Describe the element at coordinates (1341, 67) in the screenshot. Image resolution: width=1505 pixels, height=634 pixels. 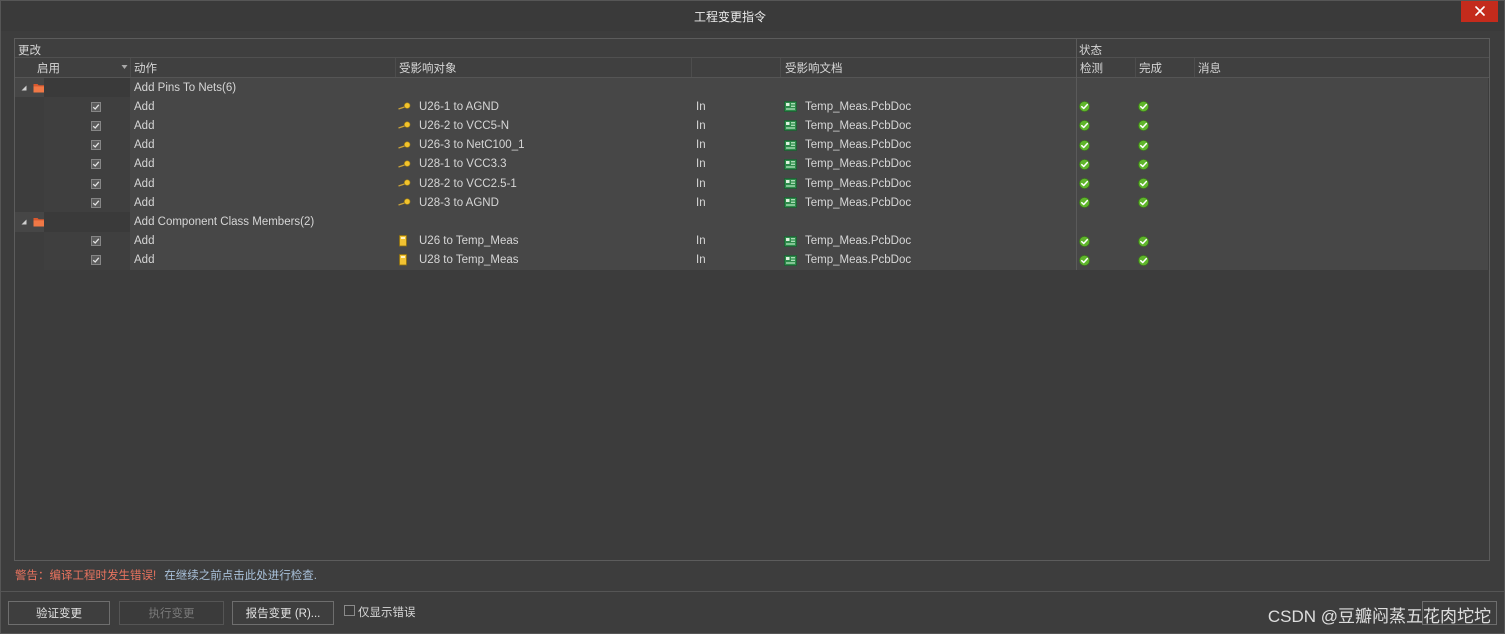
I see `column-header-message: 消息` at that location.